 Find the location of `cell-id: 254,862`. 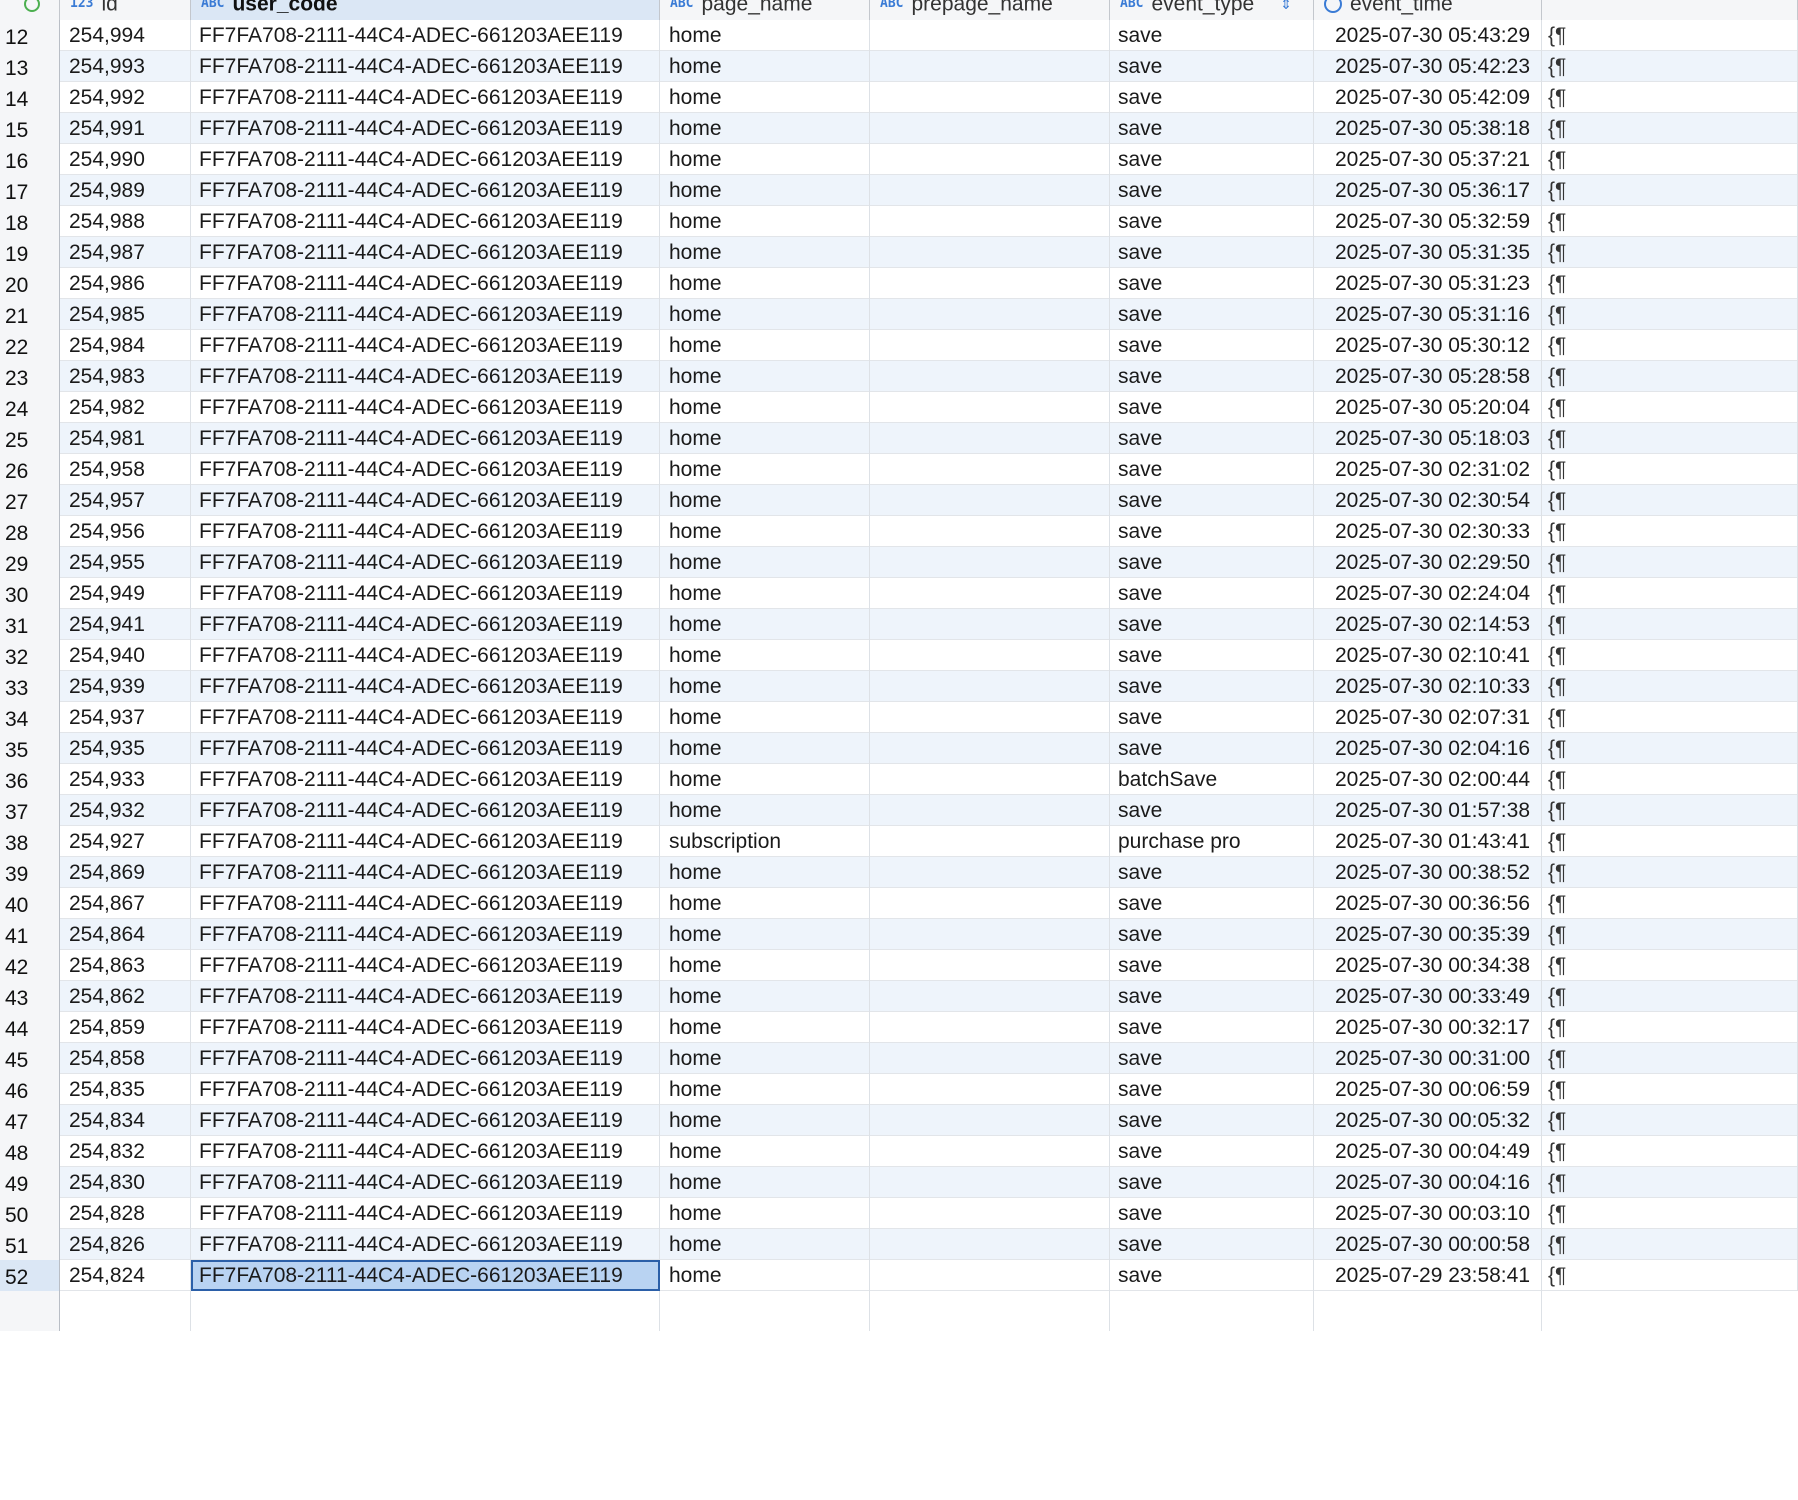

cell-id: 254,862 is located at coordinates (125, 996).